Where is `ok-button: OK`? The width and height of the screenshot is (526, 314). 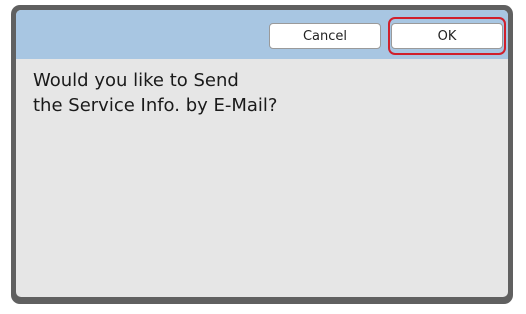 ok-button: OK is located at coordinates (447, 36).